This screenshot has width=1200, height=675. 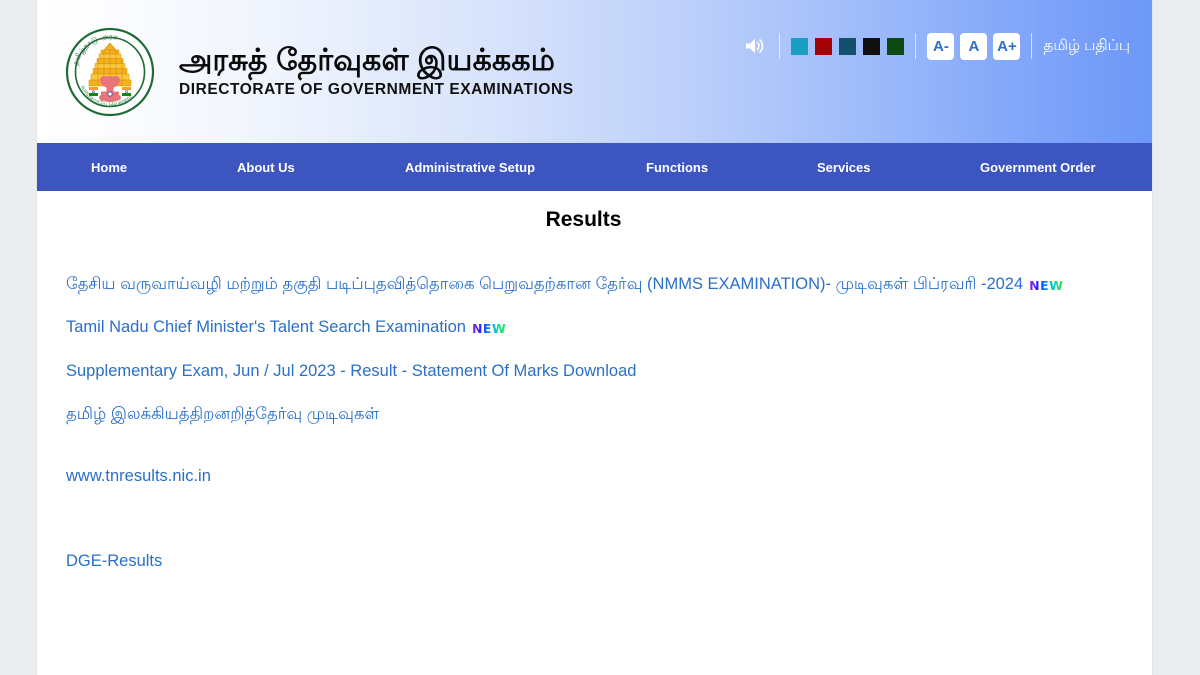 I want to click on font-size-controls: A- A A+, so click(x=974, y=46).